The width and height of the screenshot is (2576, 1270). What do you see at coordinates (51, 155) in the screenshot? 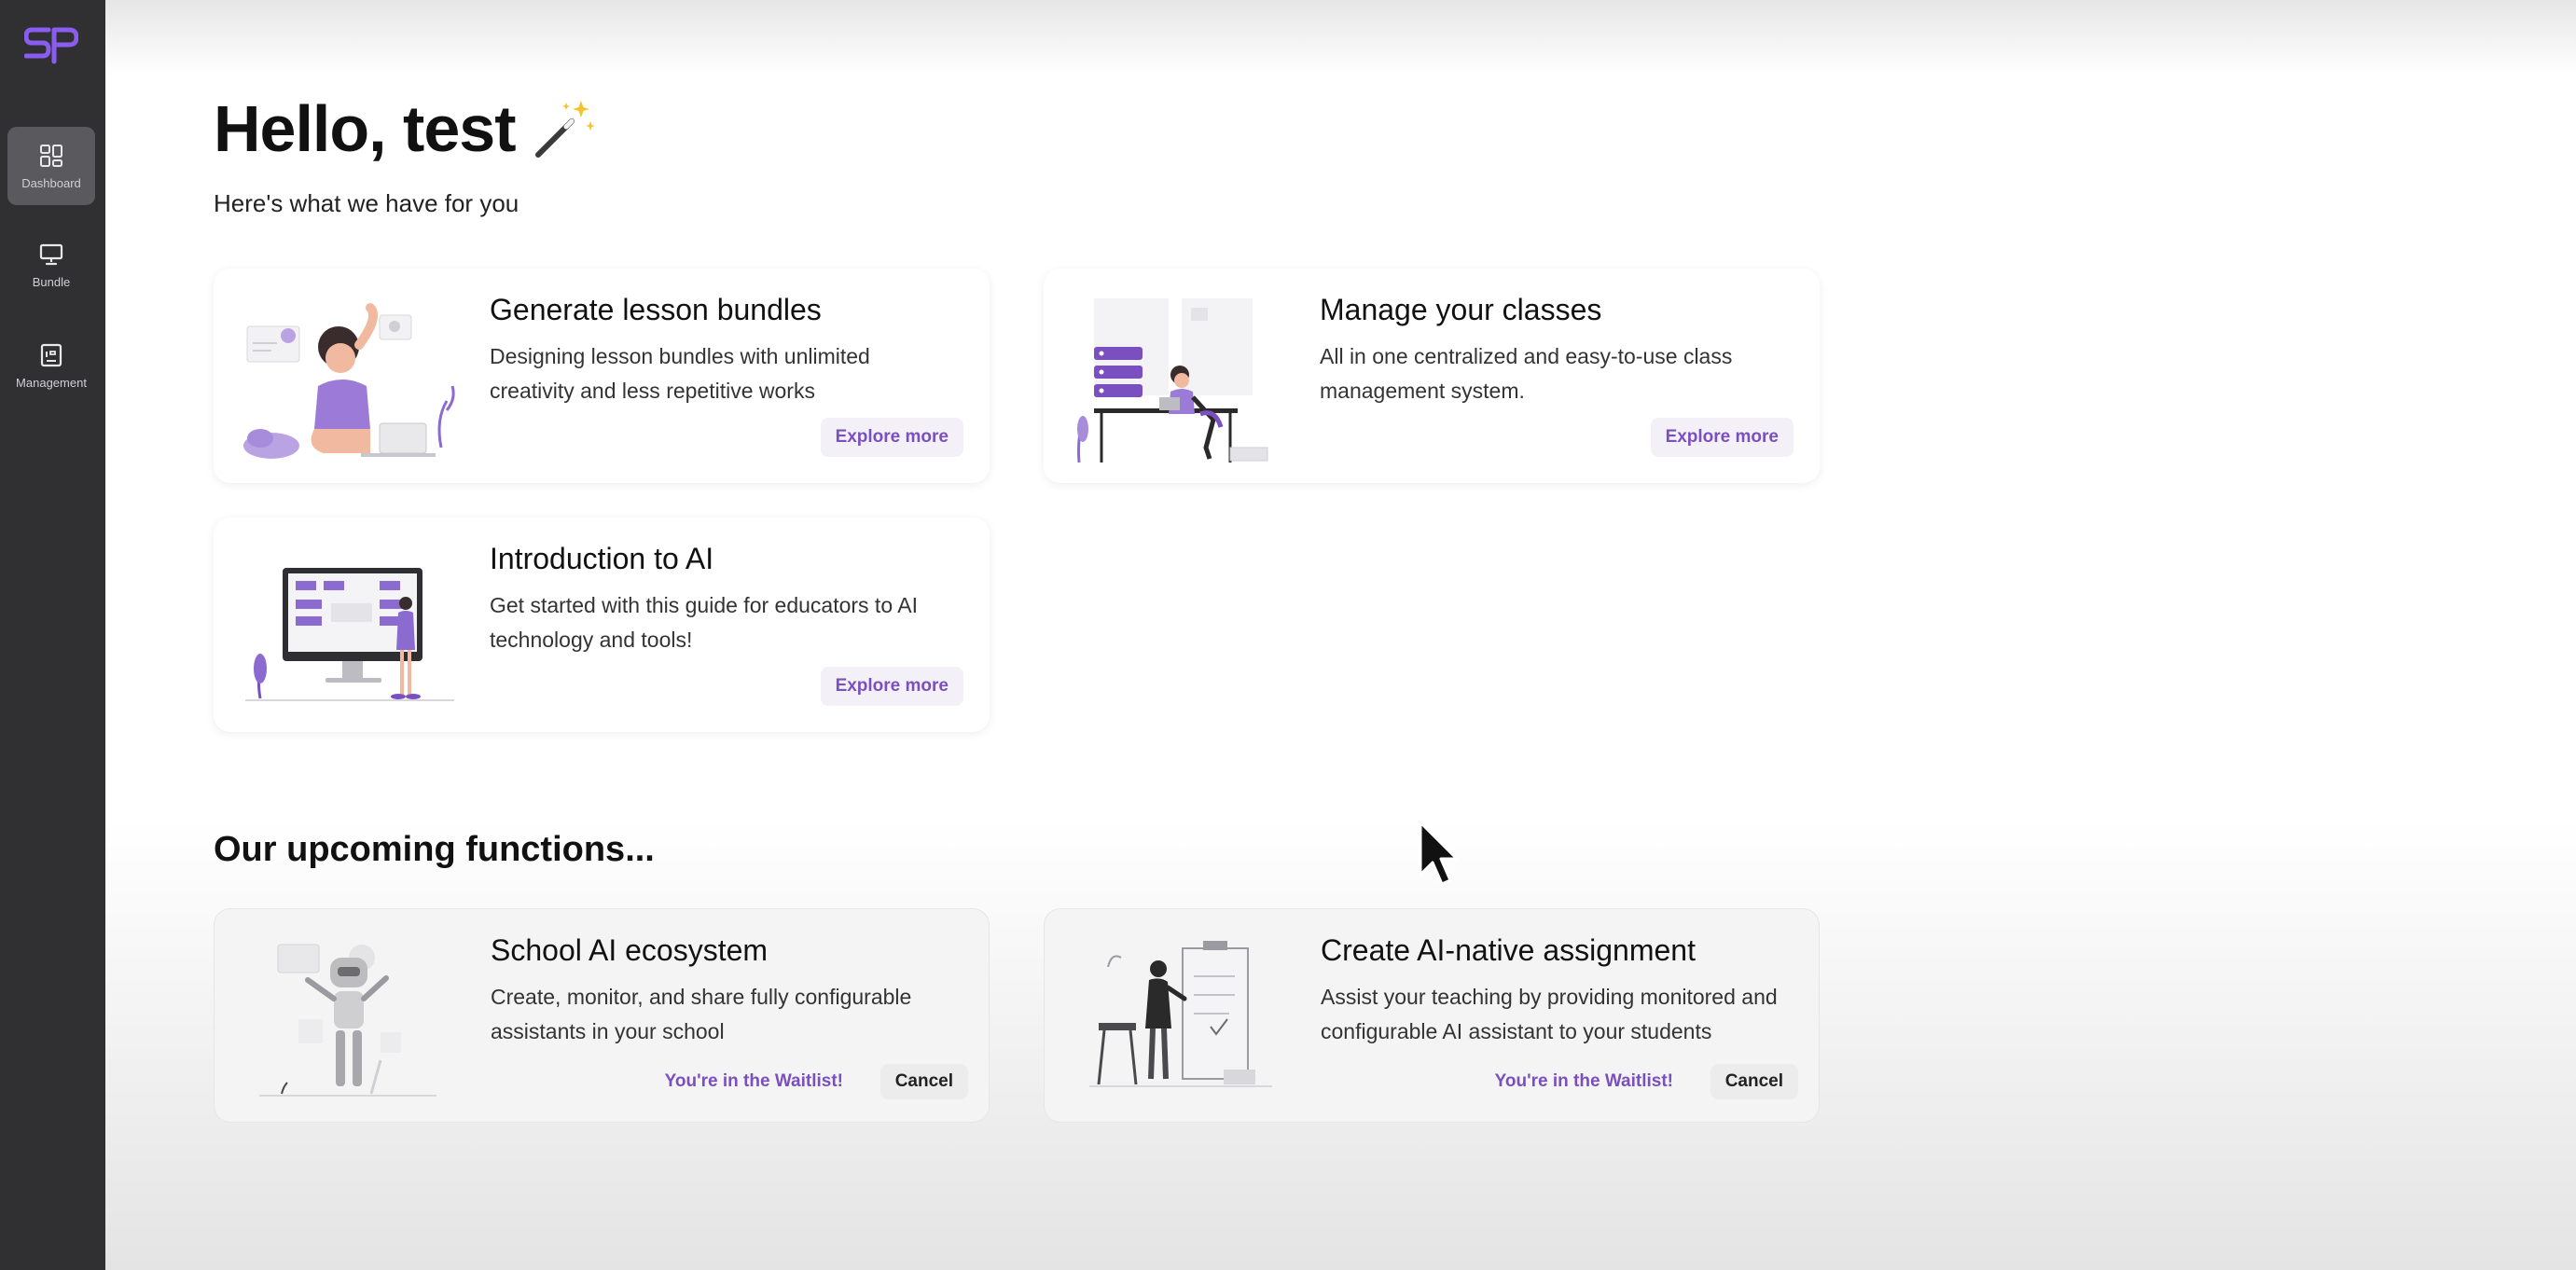
I see `dashboard-grid-icon` at bounding box center [51, 155].